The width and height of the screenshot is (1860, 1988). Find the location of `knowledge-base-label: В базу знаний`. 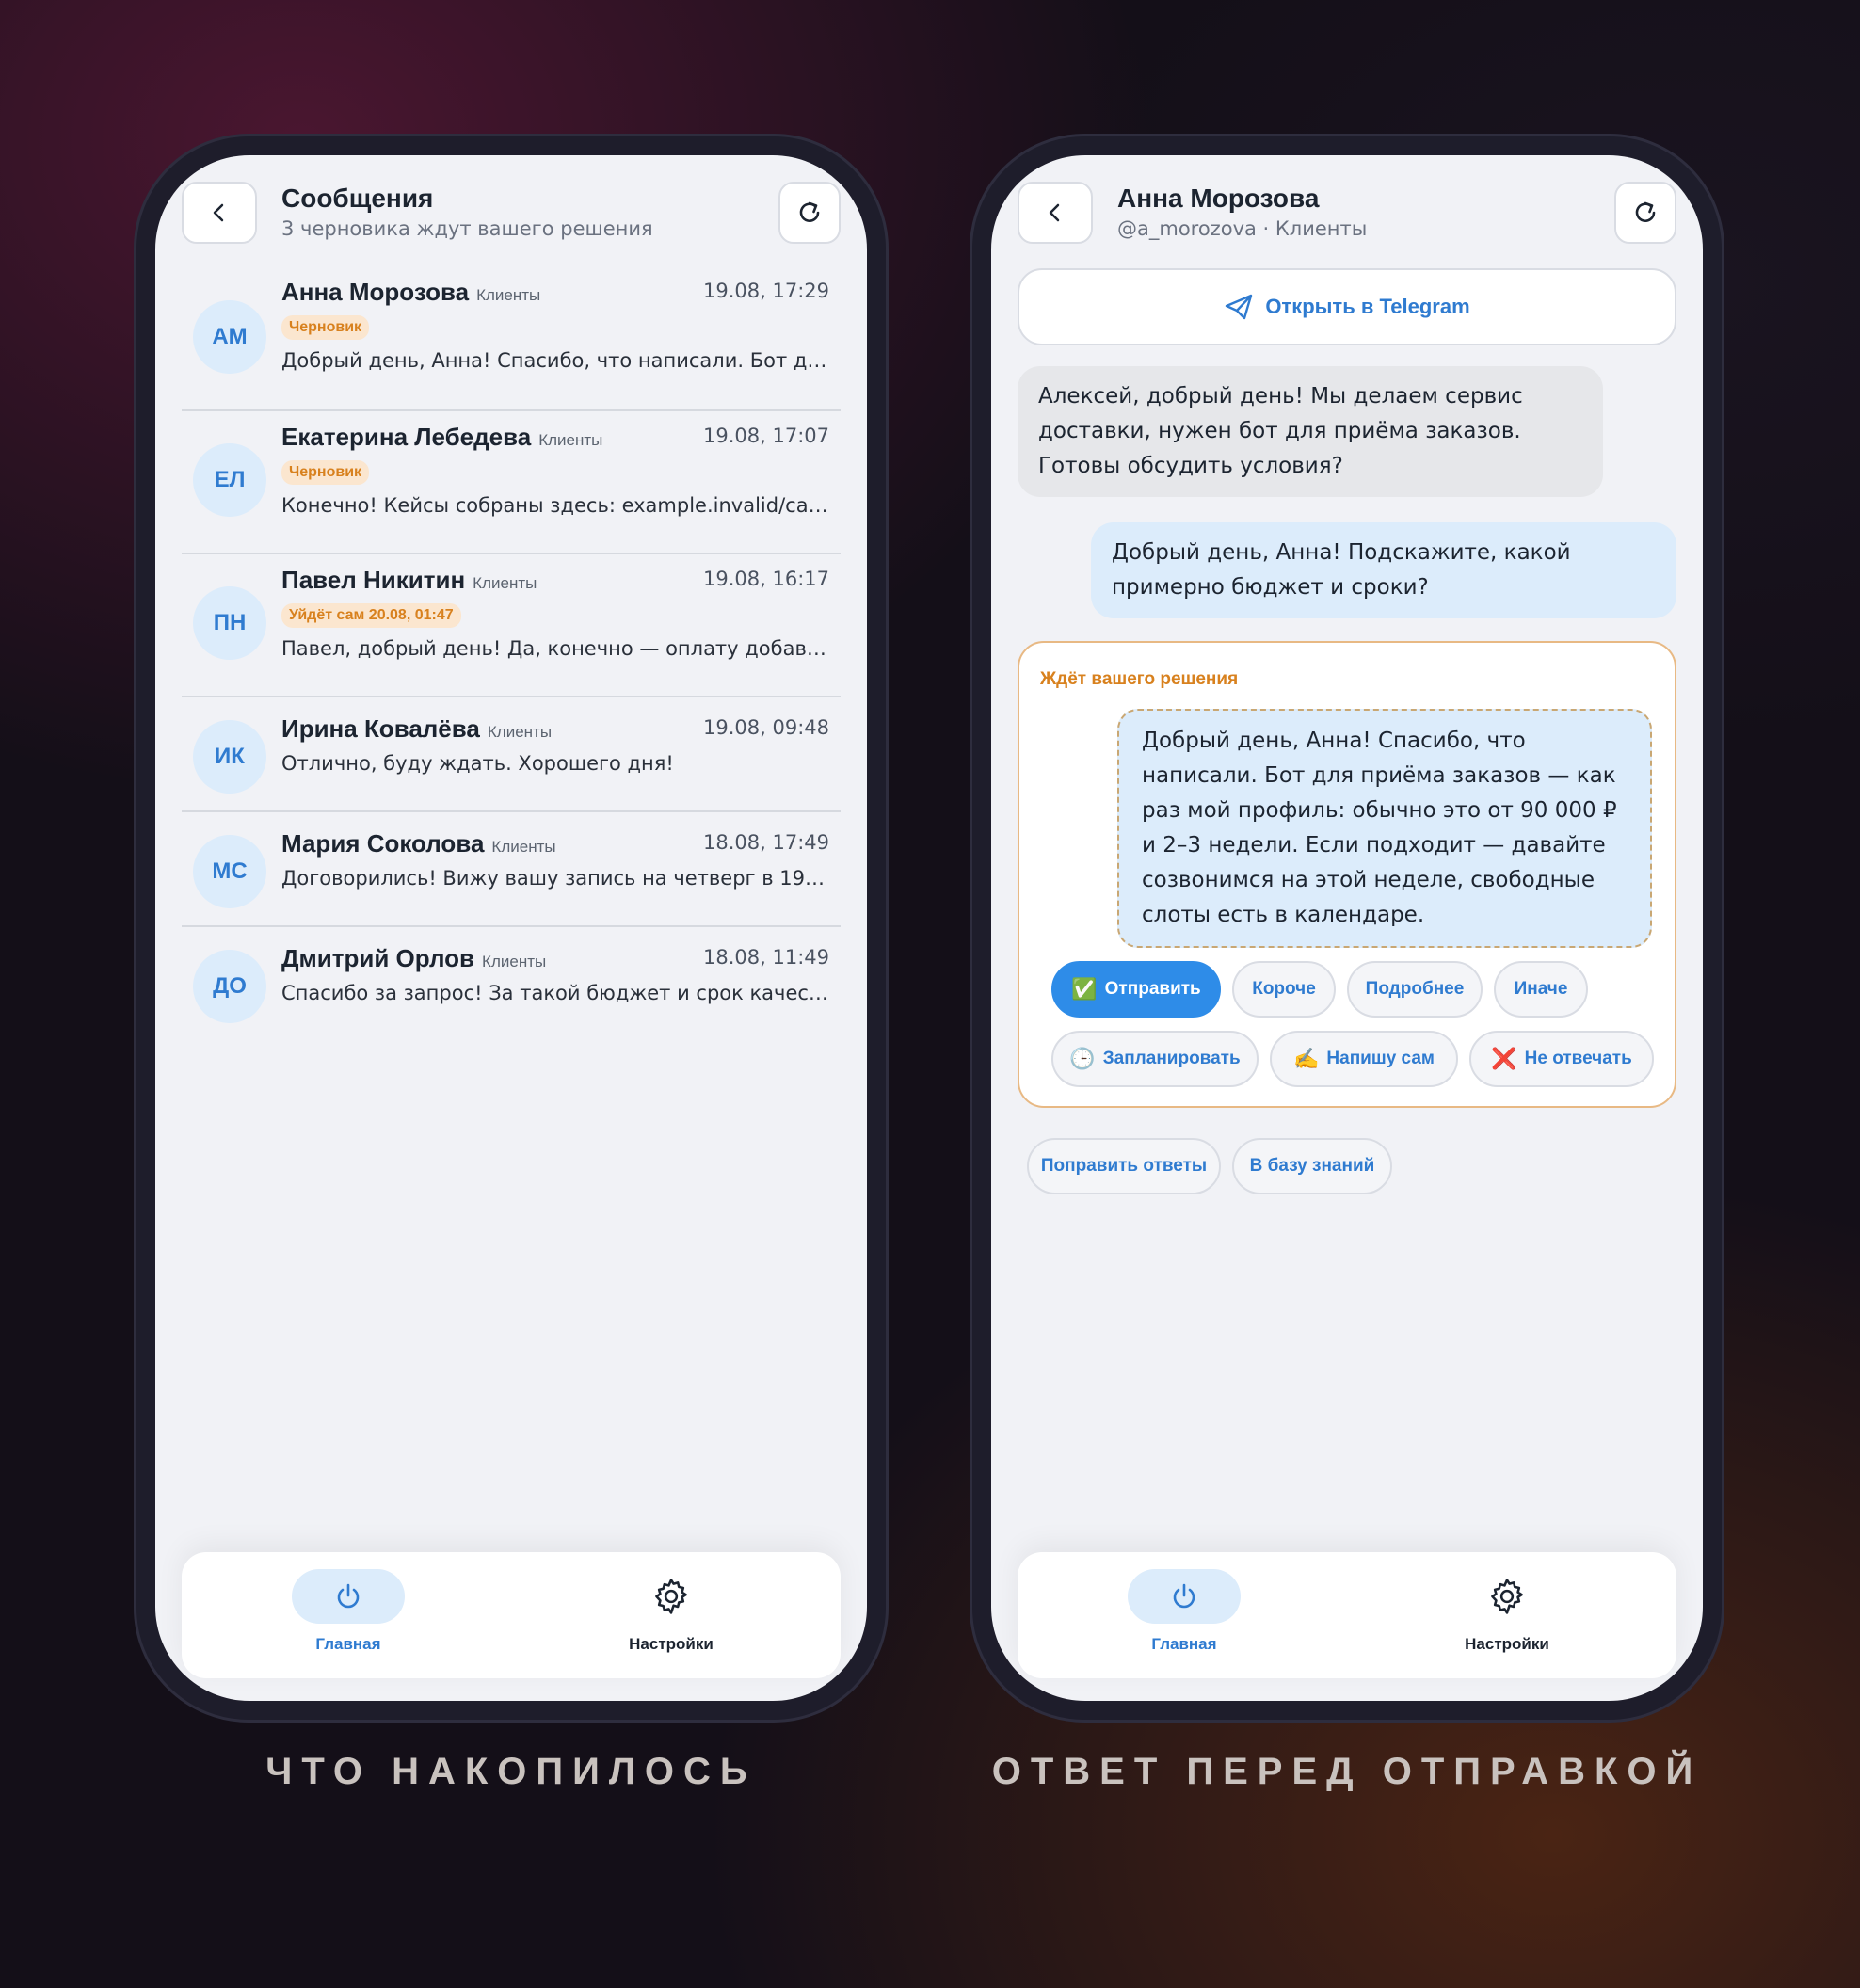

knowledge-base-label: В базу знаний is located at coordinates (1312, 1166).